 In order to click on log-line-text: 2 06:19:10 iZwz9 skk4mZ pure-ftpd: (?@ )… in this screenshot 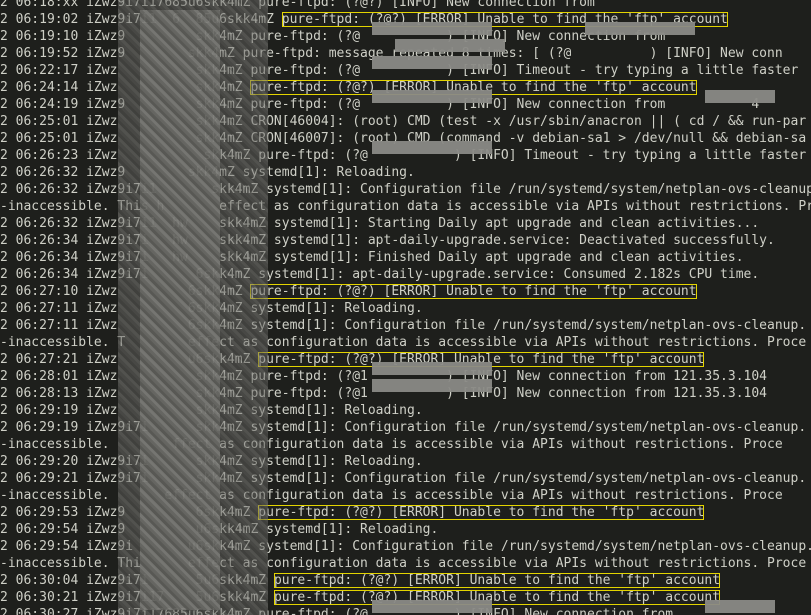, I will do `click(333, 36)`.